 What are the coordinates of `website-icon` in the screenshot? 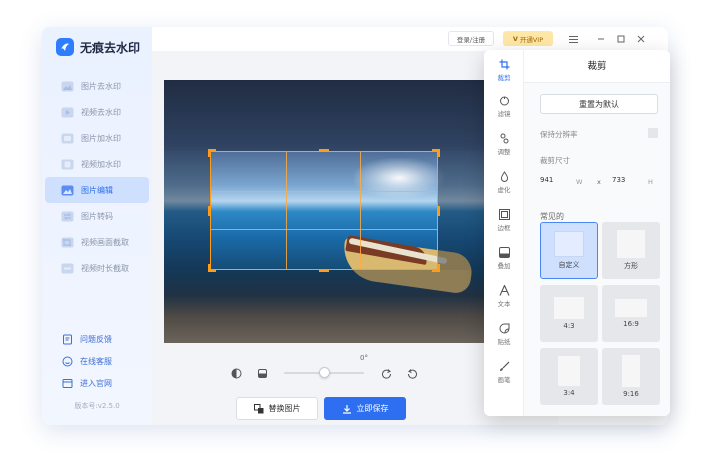 It's located at (67, 383).